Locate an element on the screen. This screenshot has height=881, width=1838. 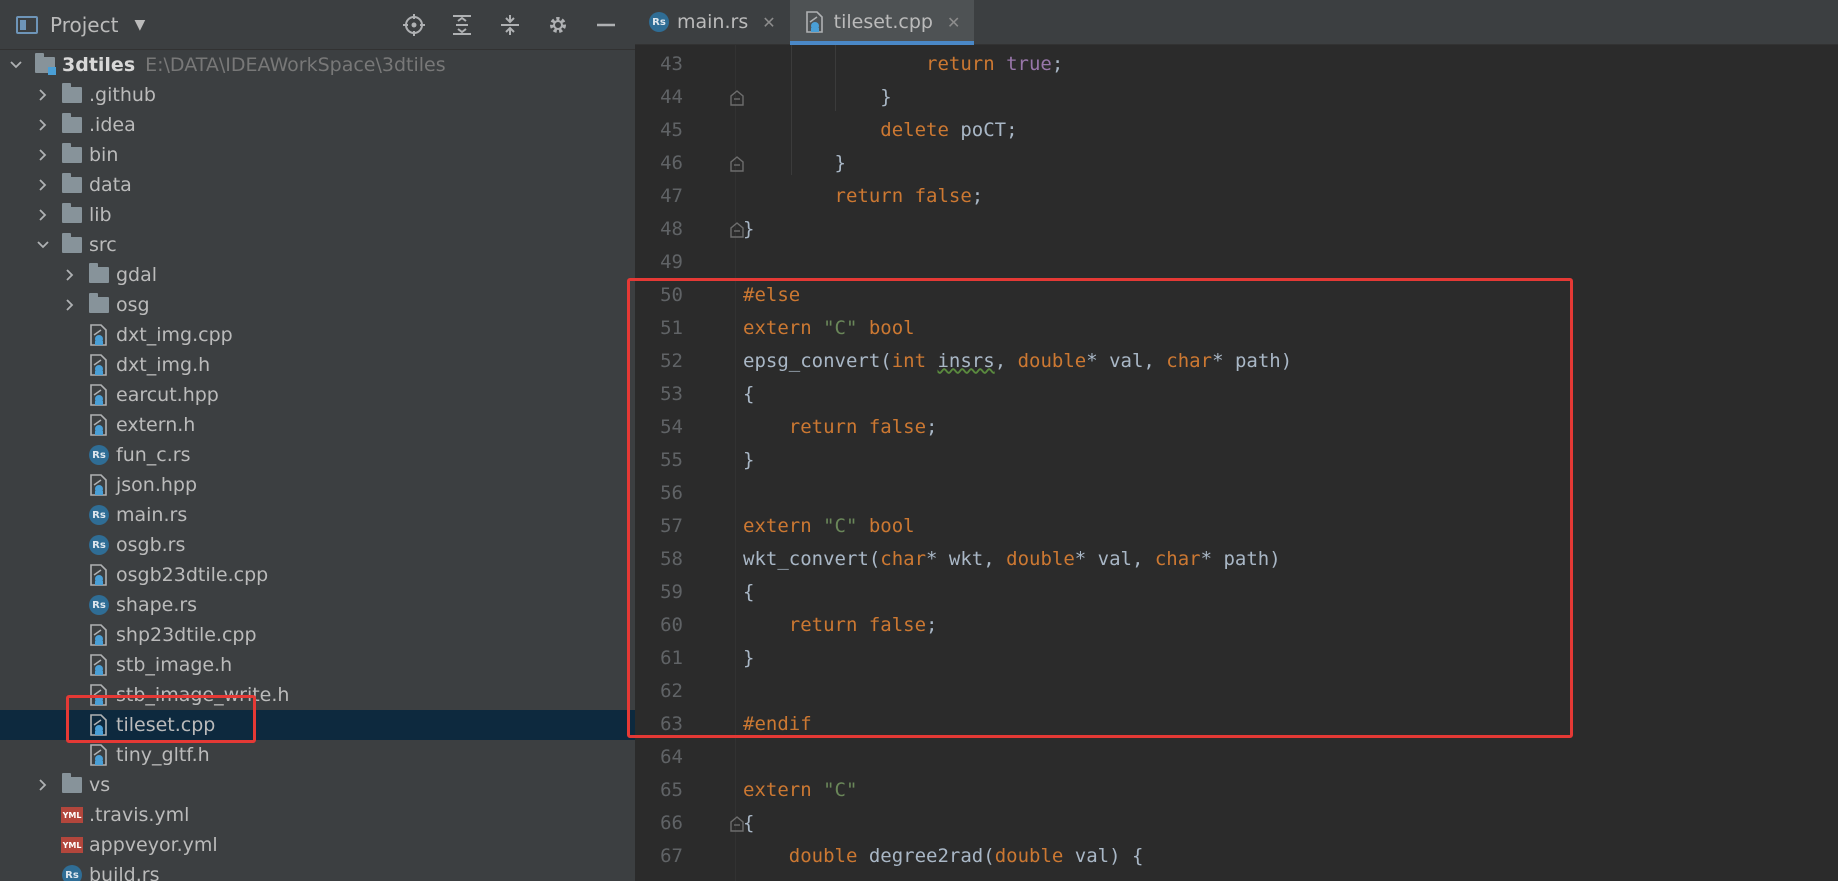
code-text: { is located at coordinates (748, 823).